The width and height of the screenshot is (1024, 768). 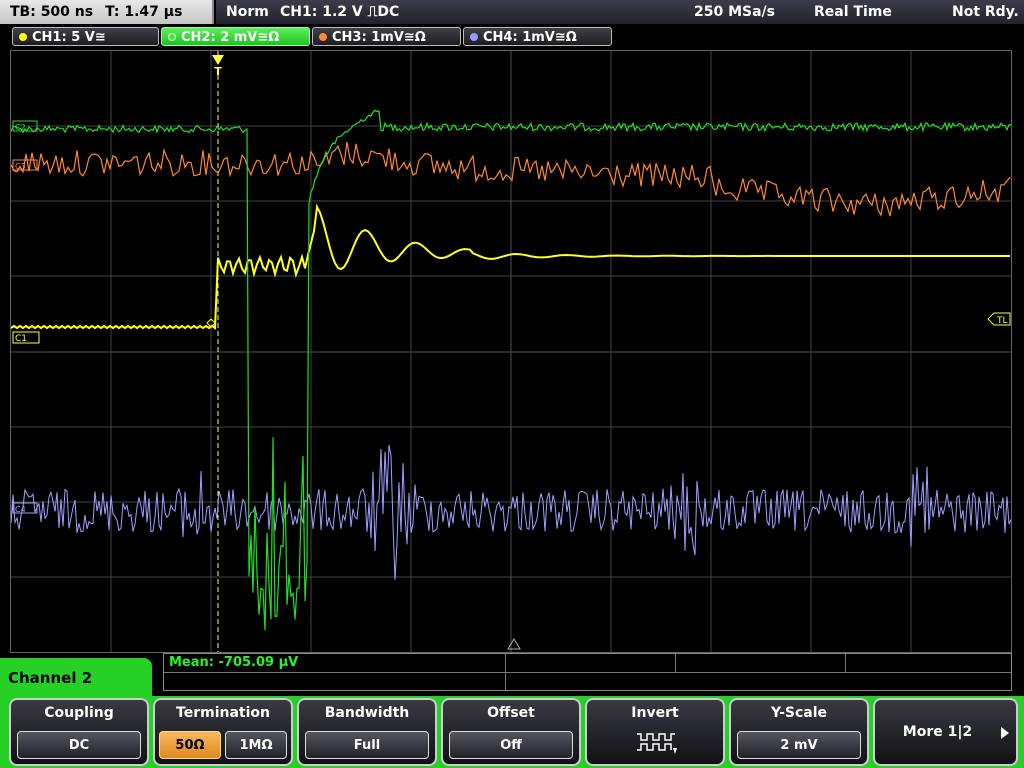 I want to click on trigger-marker-icon: T, so click(x=218, y=66).